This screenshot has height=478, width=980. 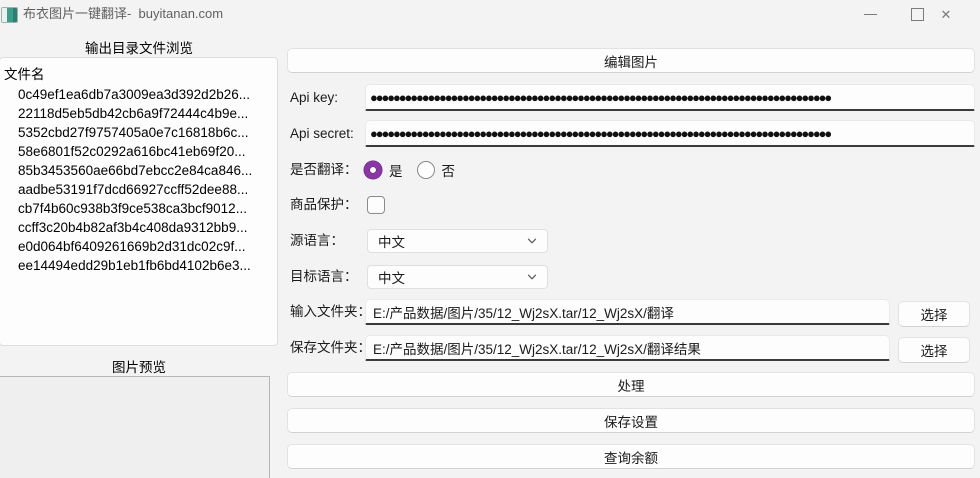 What do you see at coordinates (457, 241) in the screenshot?
I see `source-language-select: 中文` at bounding box center [457, 241].